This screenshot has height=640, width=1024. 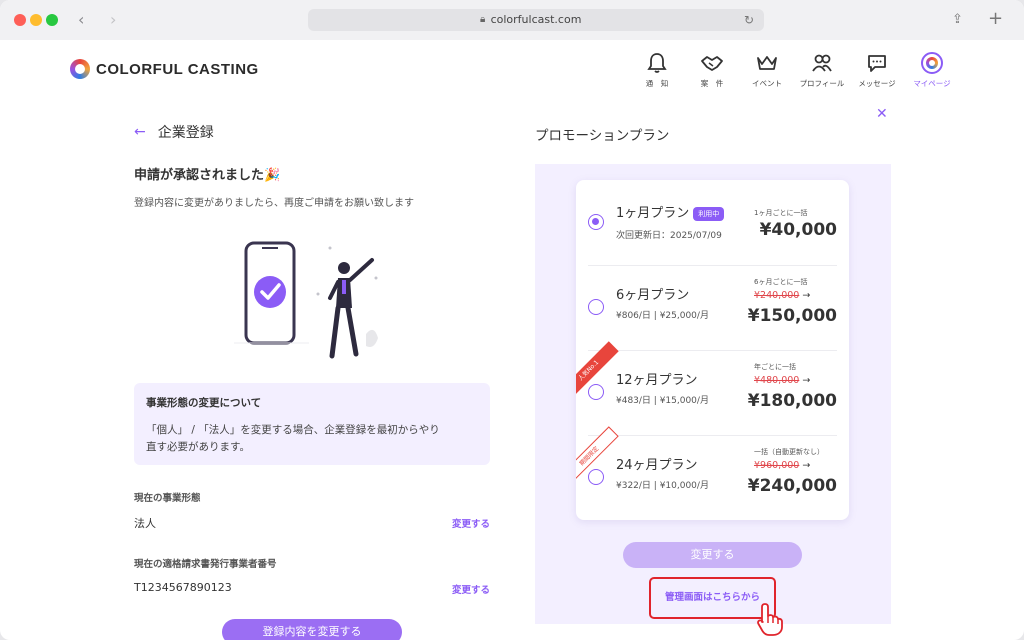 I want to click on business-type-value: 法人, so click(x=145, y=523).